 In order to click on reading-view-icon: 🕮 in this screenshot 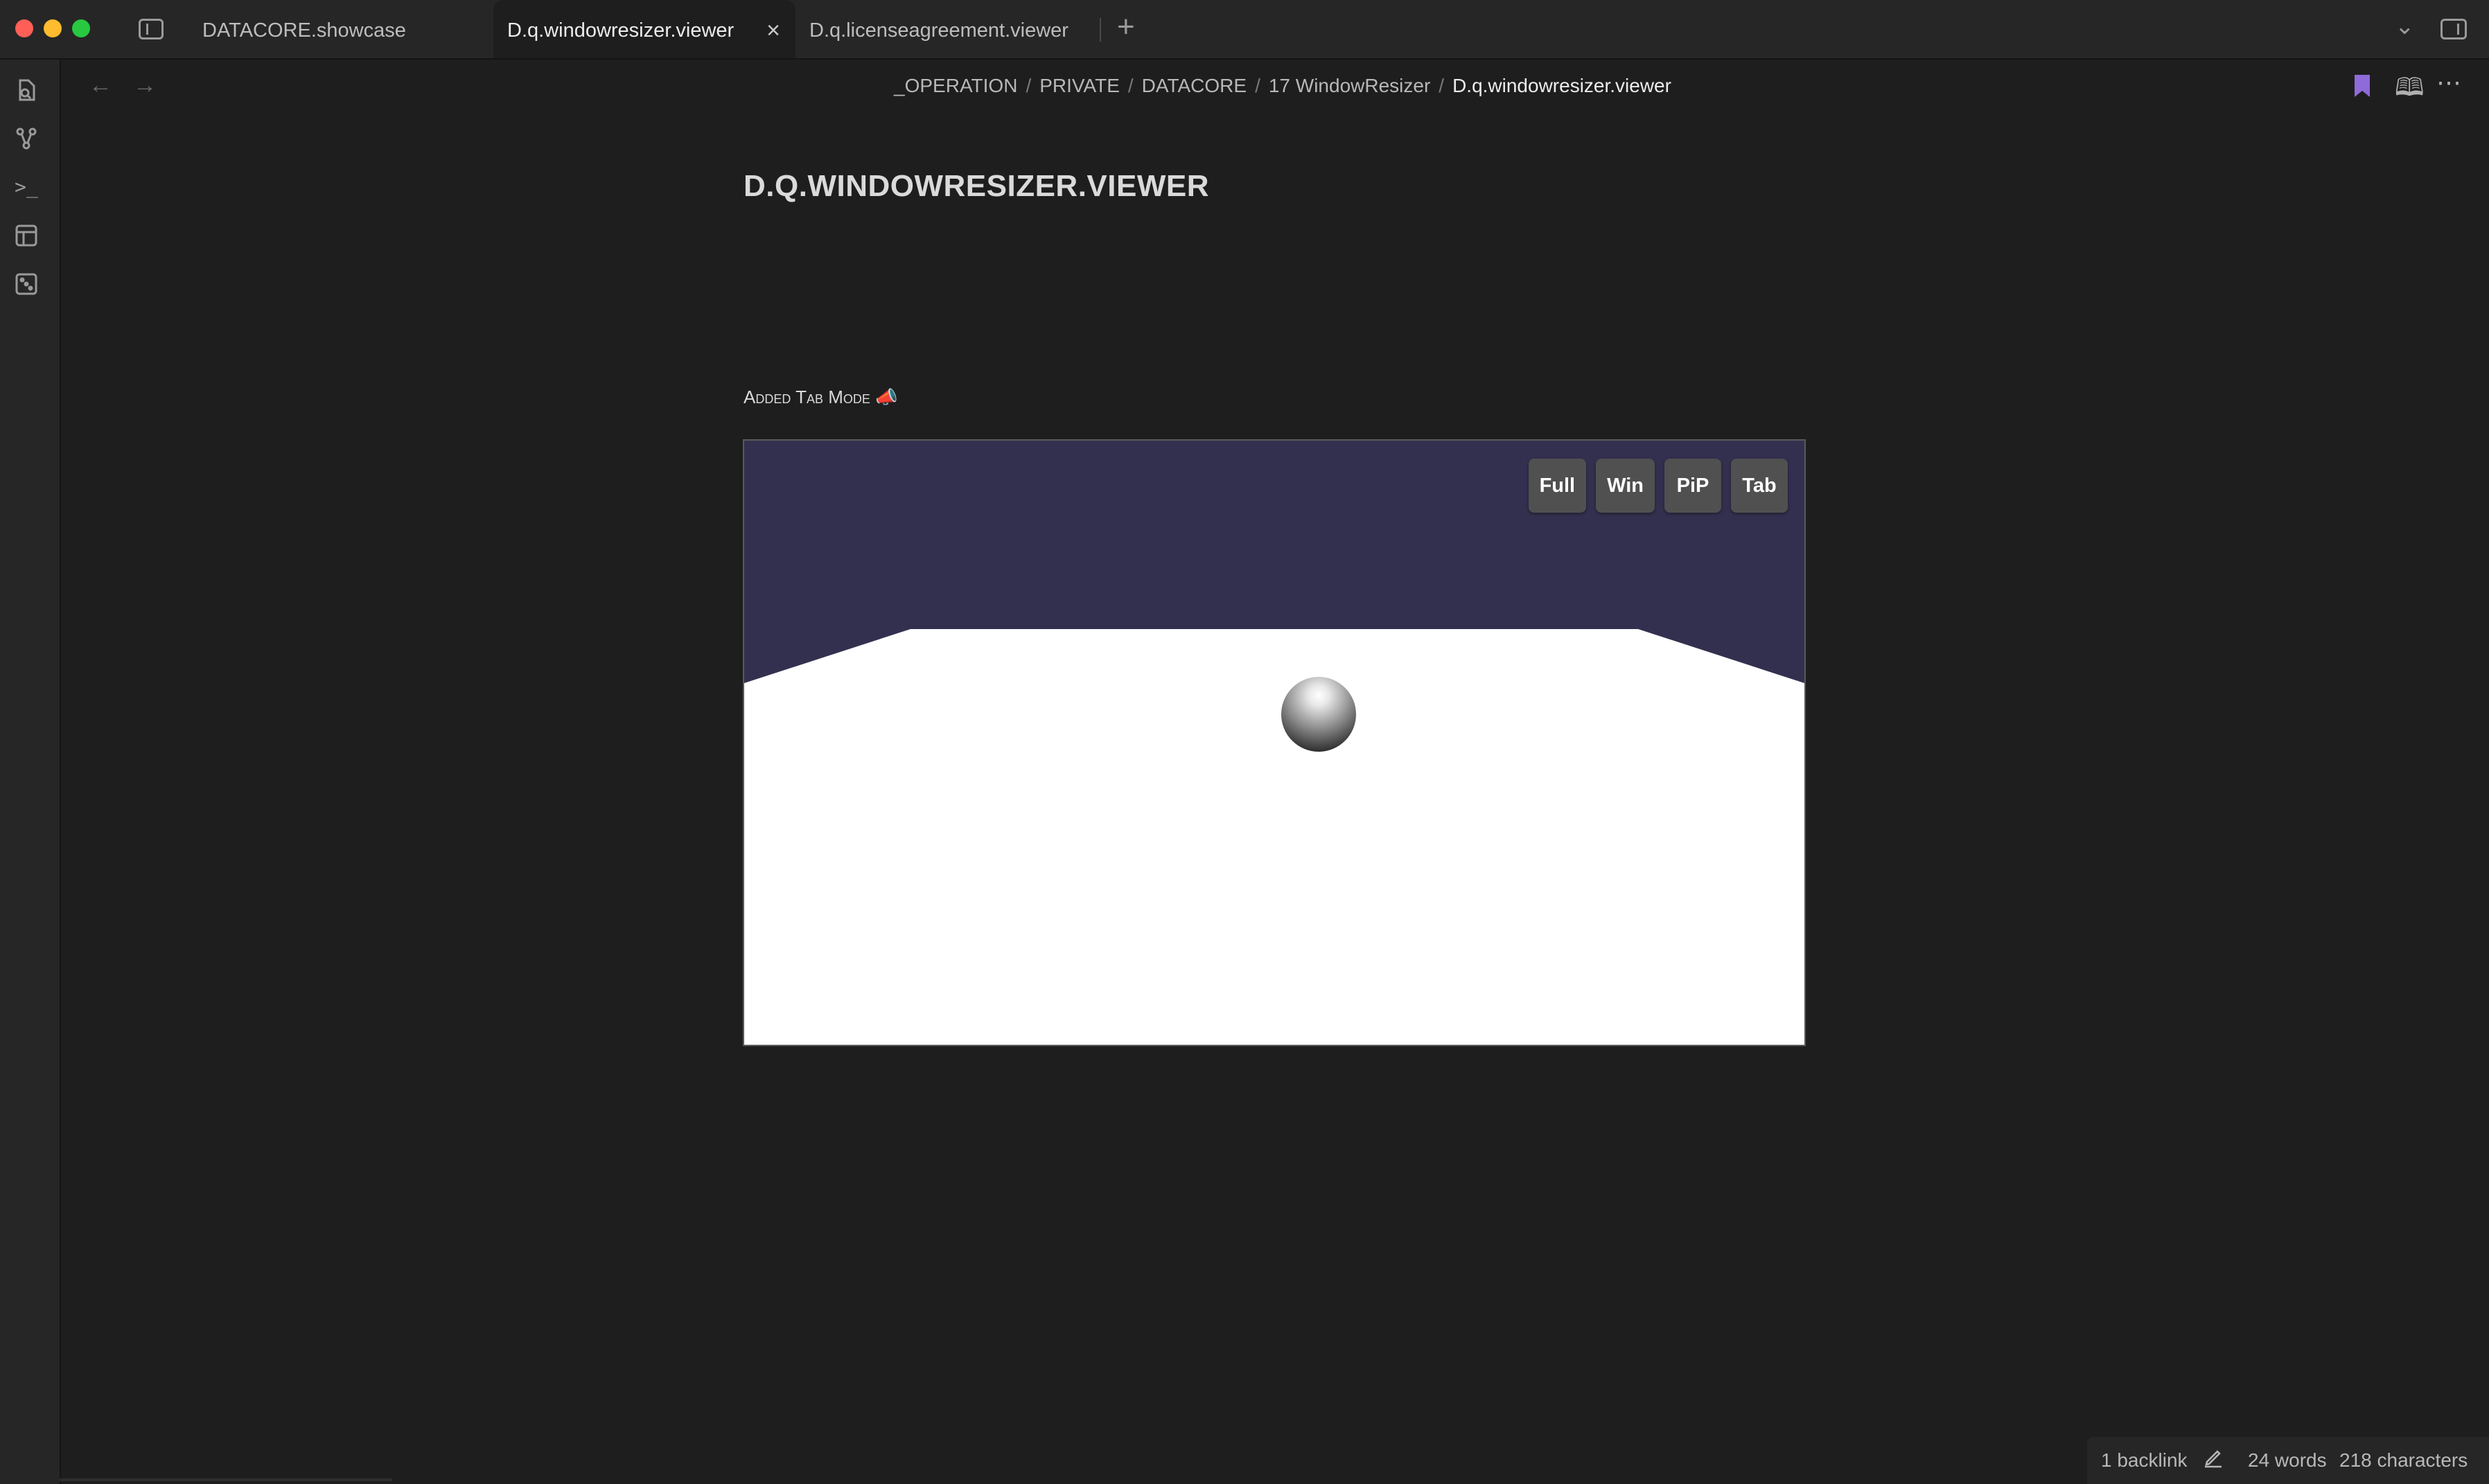, I will do `click(2409, 91)`.